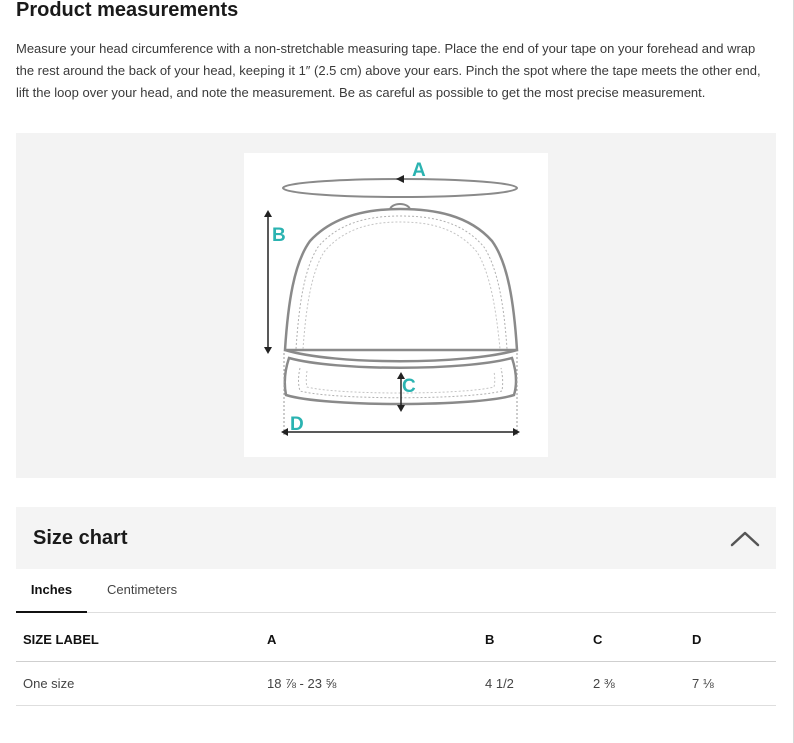  Describe the element at coordinates (703, 683) in the screenshot. I see `cell-d: 7 ⅛` at that location.